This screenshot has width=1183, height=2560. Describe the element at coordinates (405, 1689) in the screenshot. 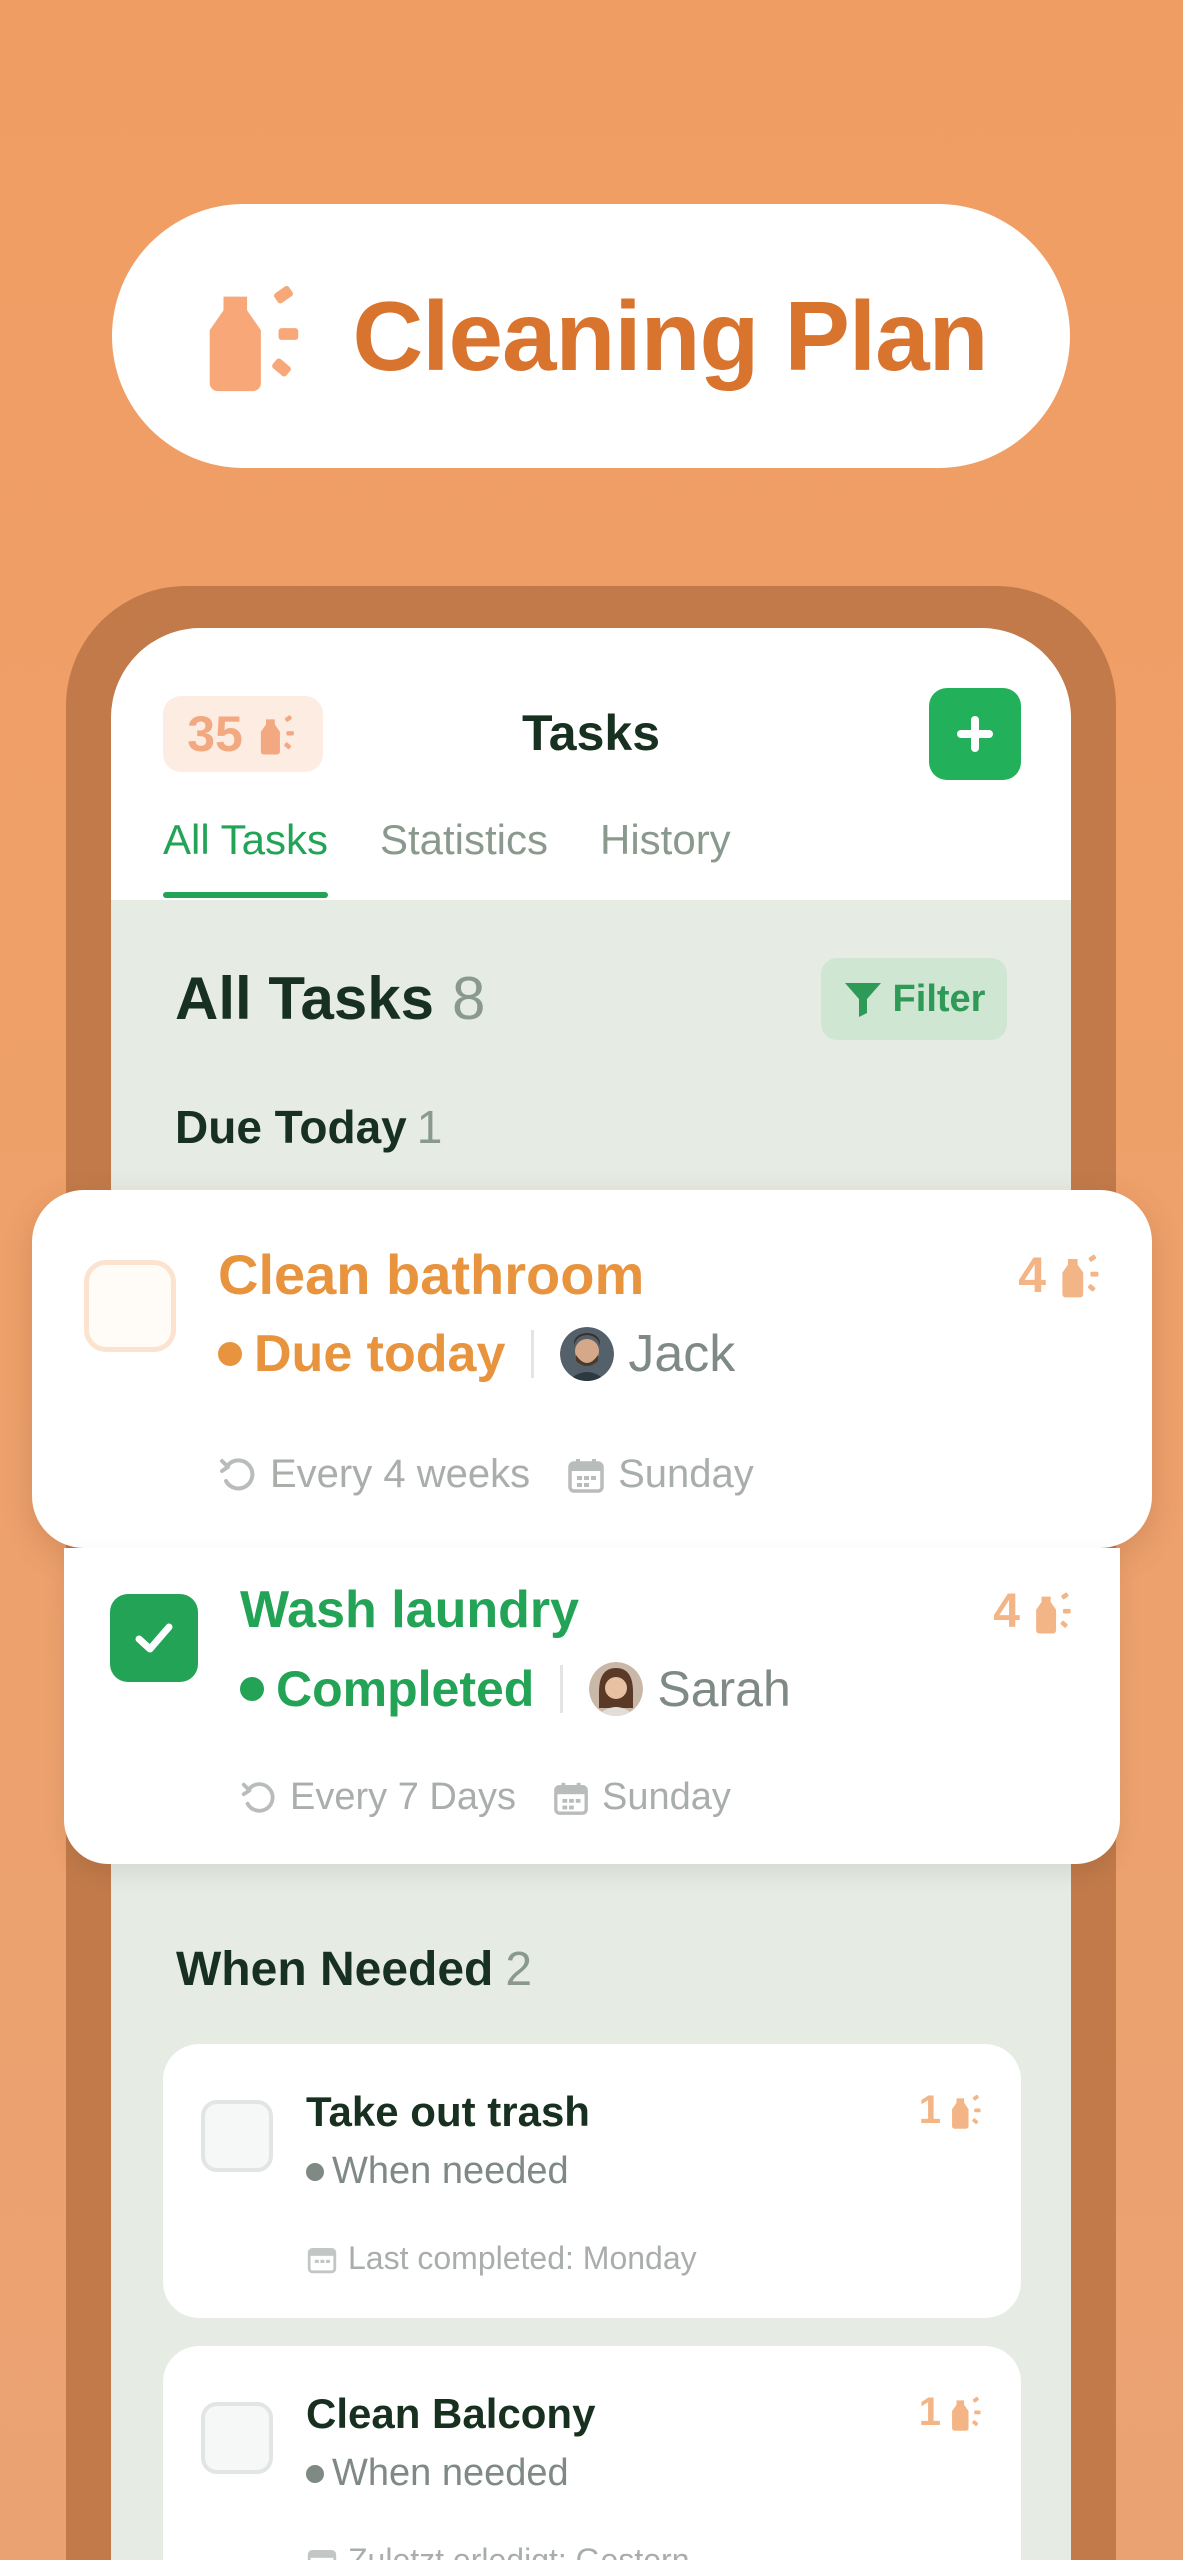

I see `task-status: Completed` at that location.